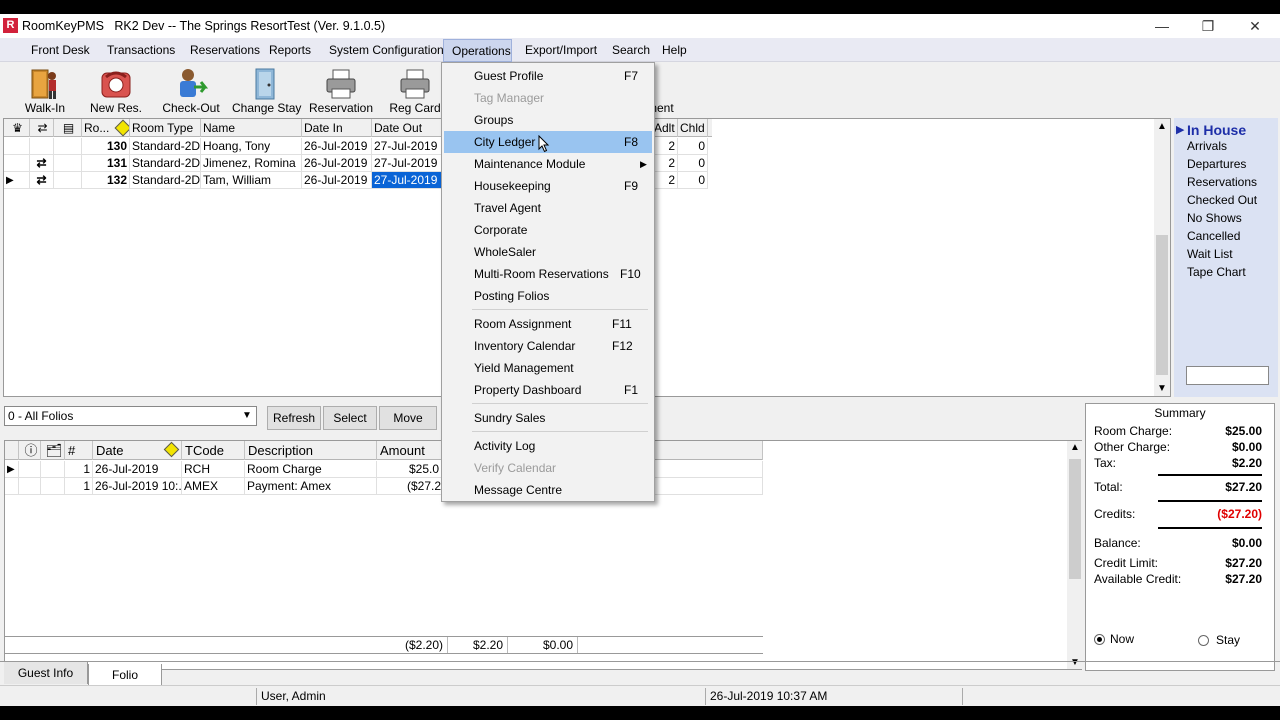  What do you see at coordinates (561, 50) in the screenshot?
I see `menu-export-import: Export/Import` at bounding box center [561, 50].